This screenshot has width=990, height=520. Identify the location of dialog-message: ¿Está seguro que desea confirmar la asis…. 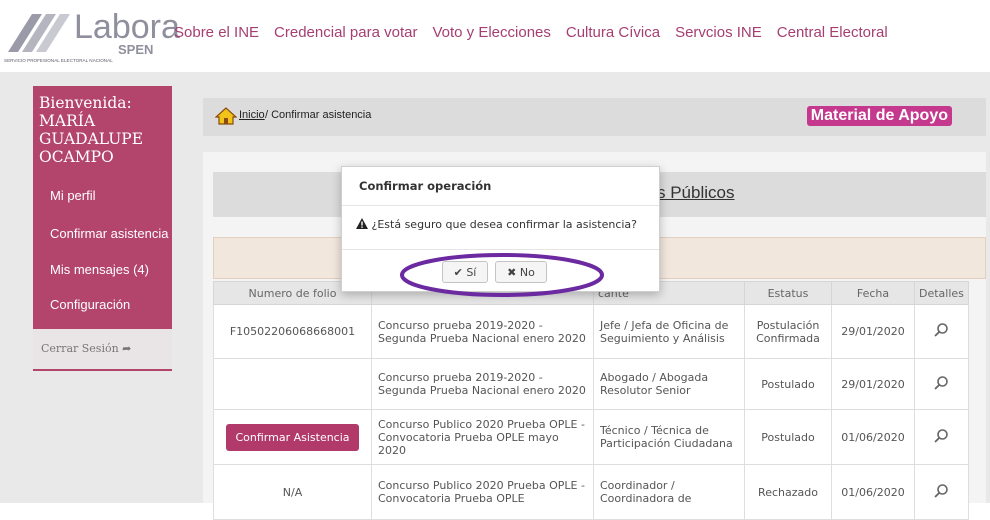
(504, 224).